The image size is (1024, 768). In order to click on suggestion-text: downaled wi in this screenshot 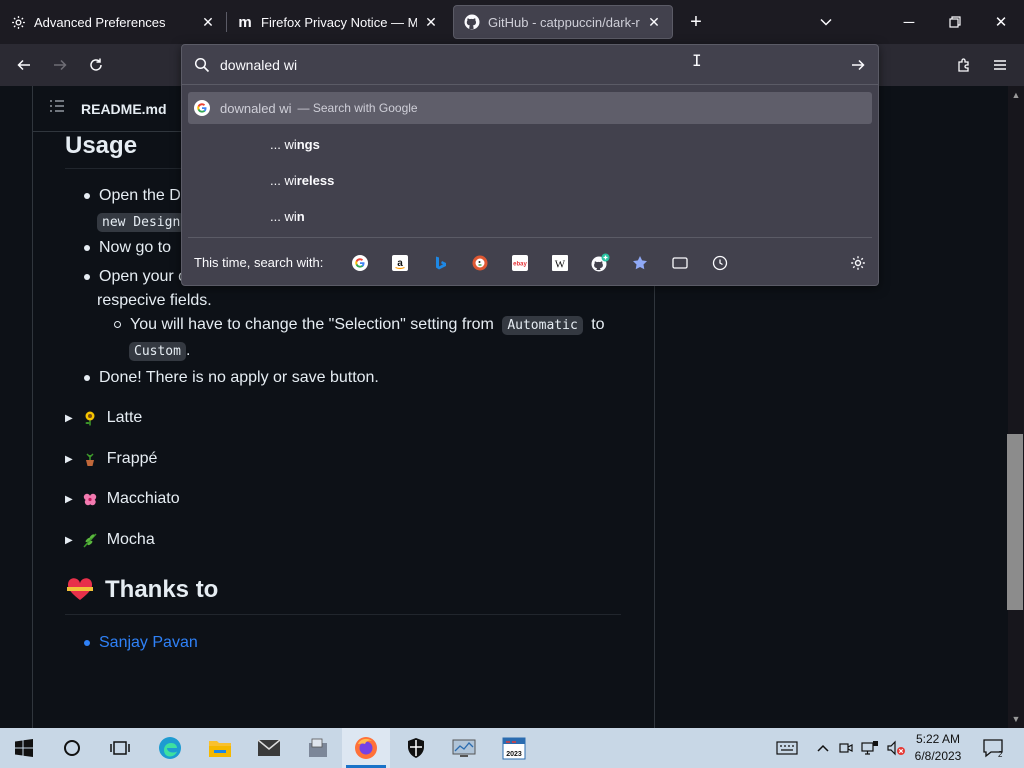, I will do `click(256, 108)`.